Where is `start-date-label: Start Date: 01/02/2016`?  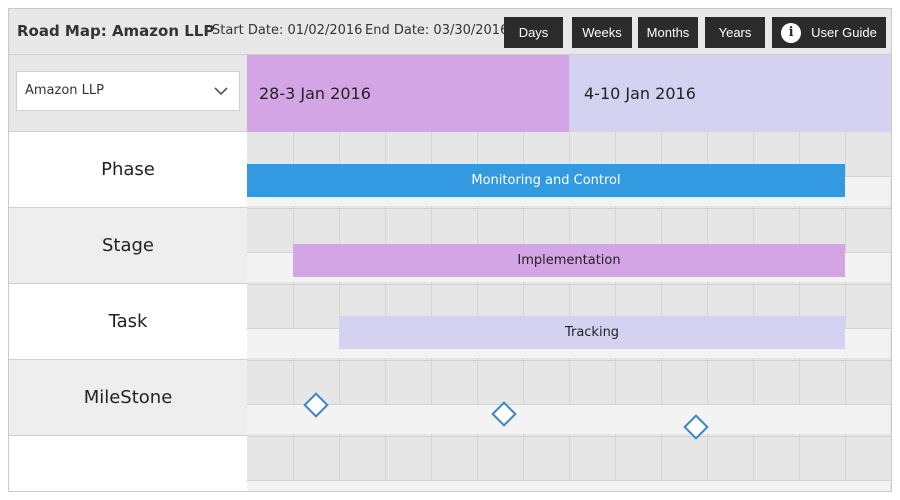
start-date-label: Start Date: 01/02/2016 is located at coordinates (287, 30).